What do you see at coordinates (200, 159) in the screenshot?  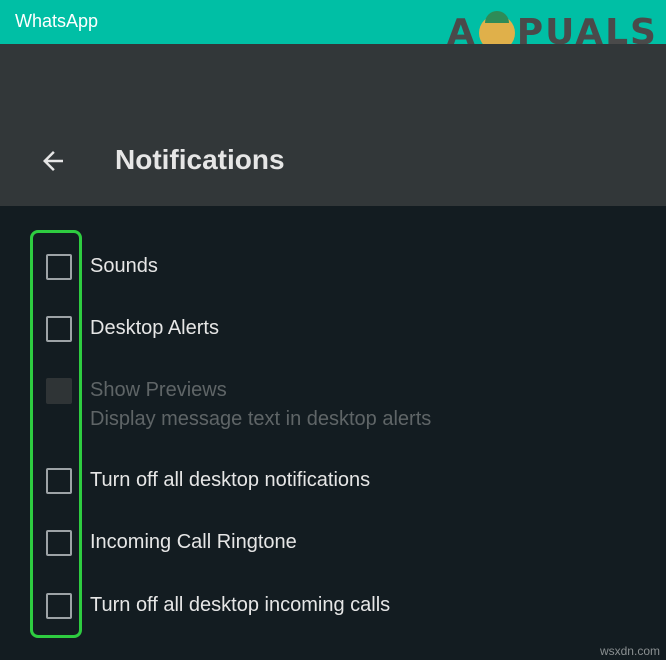 I see `page-title: Notifications` at bounding box center [200, 159].